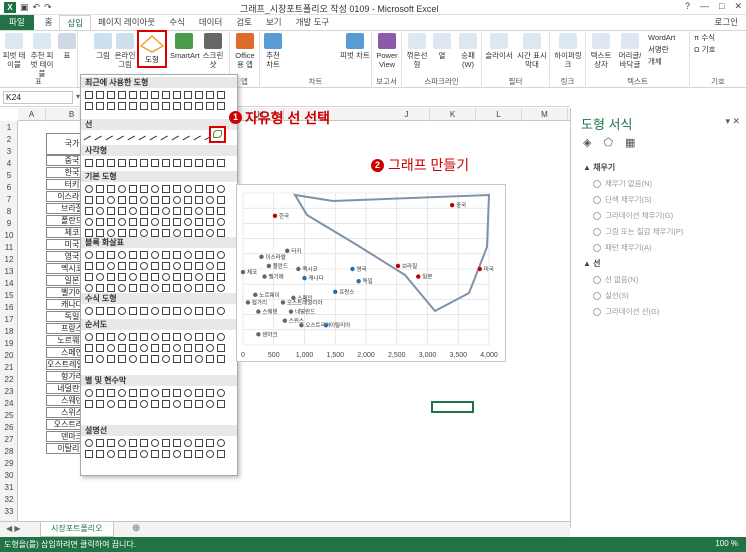 Image resolution: width=746 pixels, height=552 pixels. I want to click on row-header: 5, so click(9, 175).